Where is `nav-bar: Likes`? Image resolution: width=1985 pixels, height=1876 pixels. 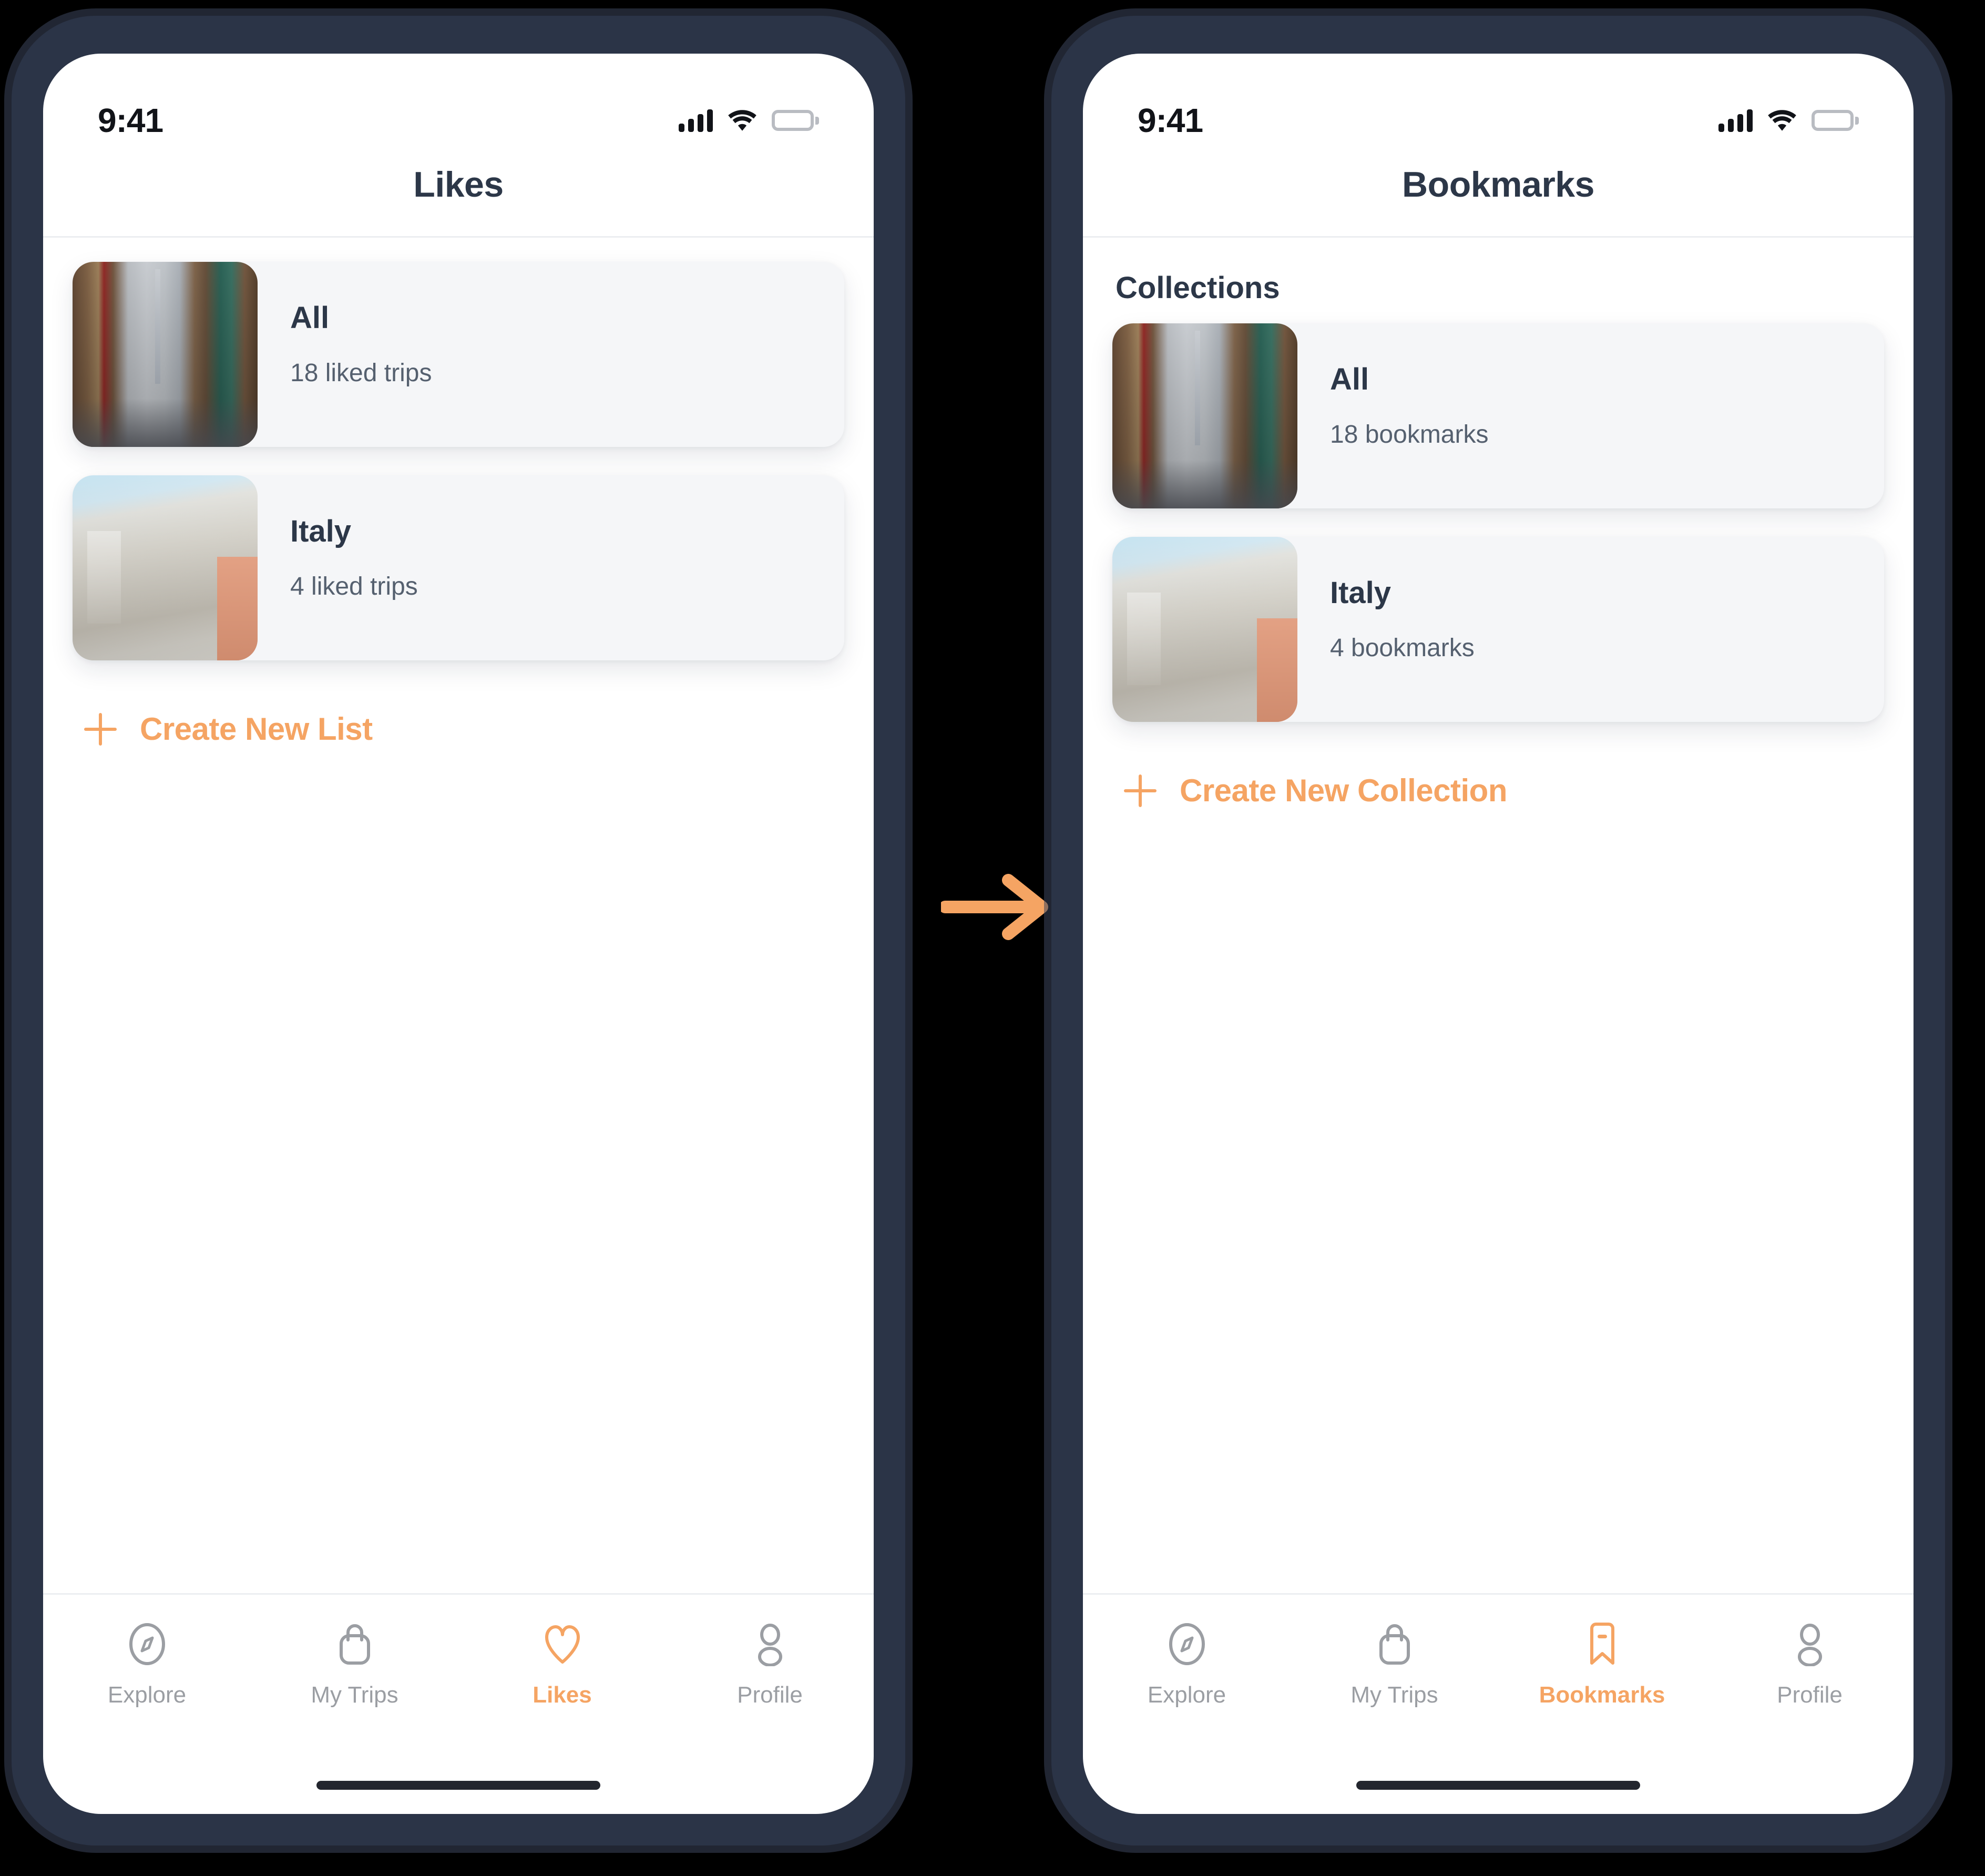 nav-bar: Likes is located at coordinates (458, 198).